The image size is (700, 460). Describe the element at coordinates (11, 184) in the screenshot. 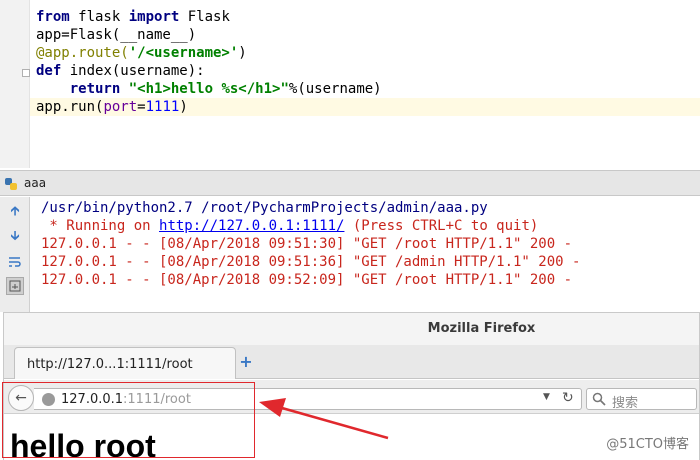

I see `python-icon` at that location.